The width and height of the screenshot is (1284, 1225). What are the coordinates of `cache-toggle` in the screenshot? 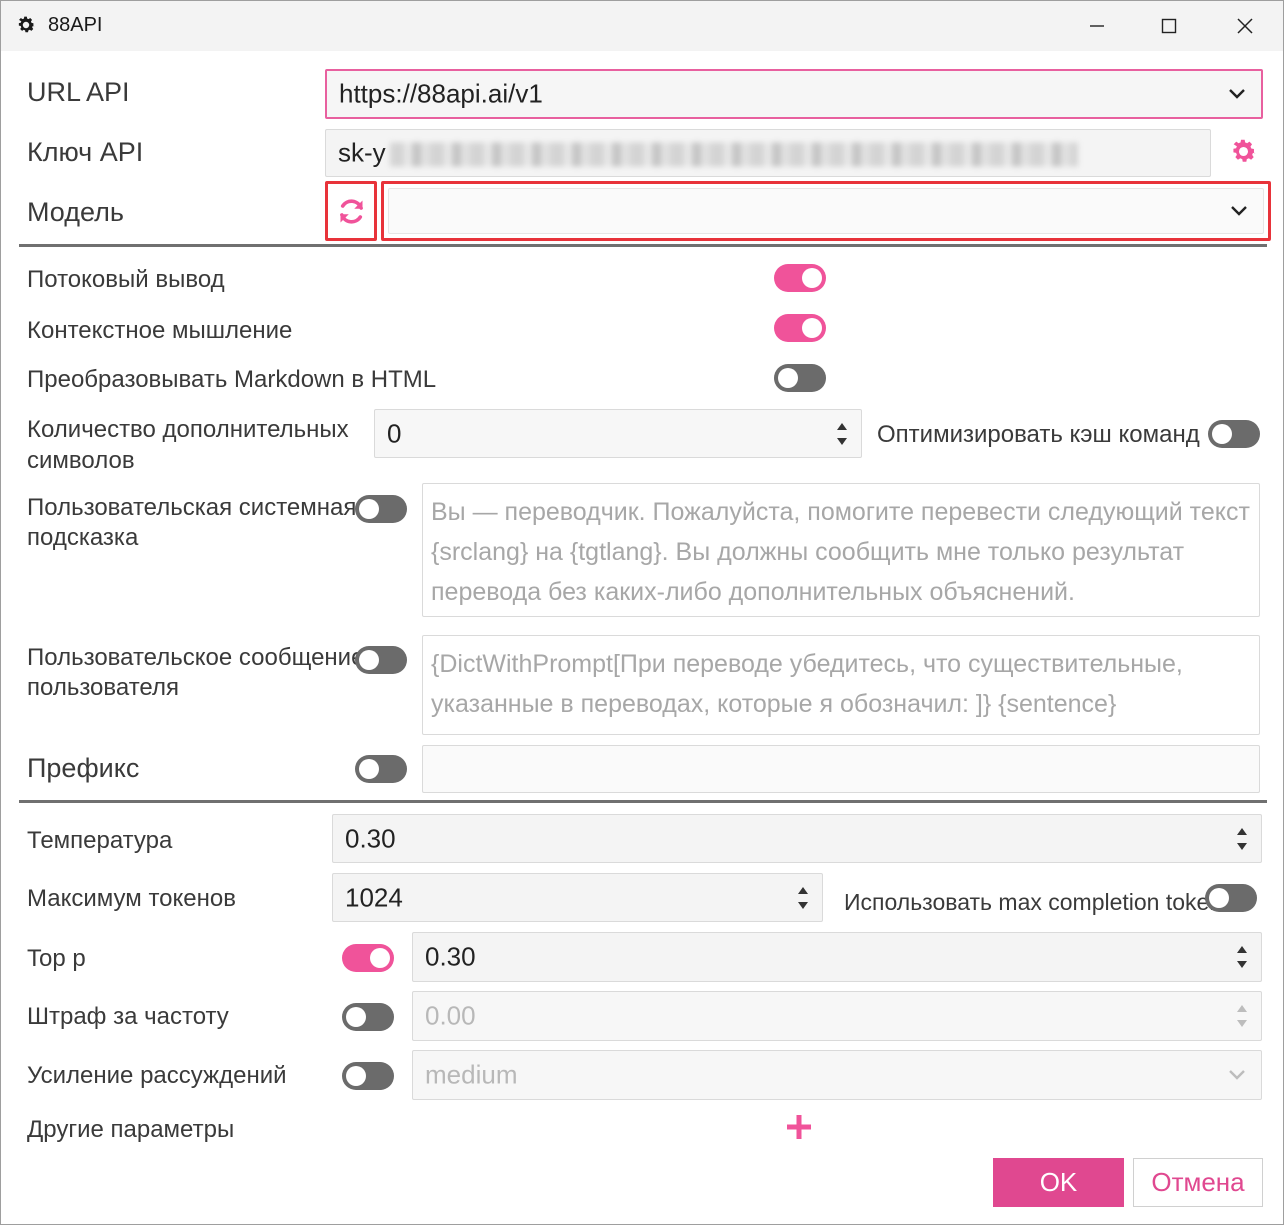 It's located at (1234, 434).